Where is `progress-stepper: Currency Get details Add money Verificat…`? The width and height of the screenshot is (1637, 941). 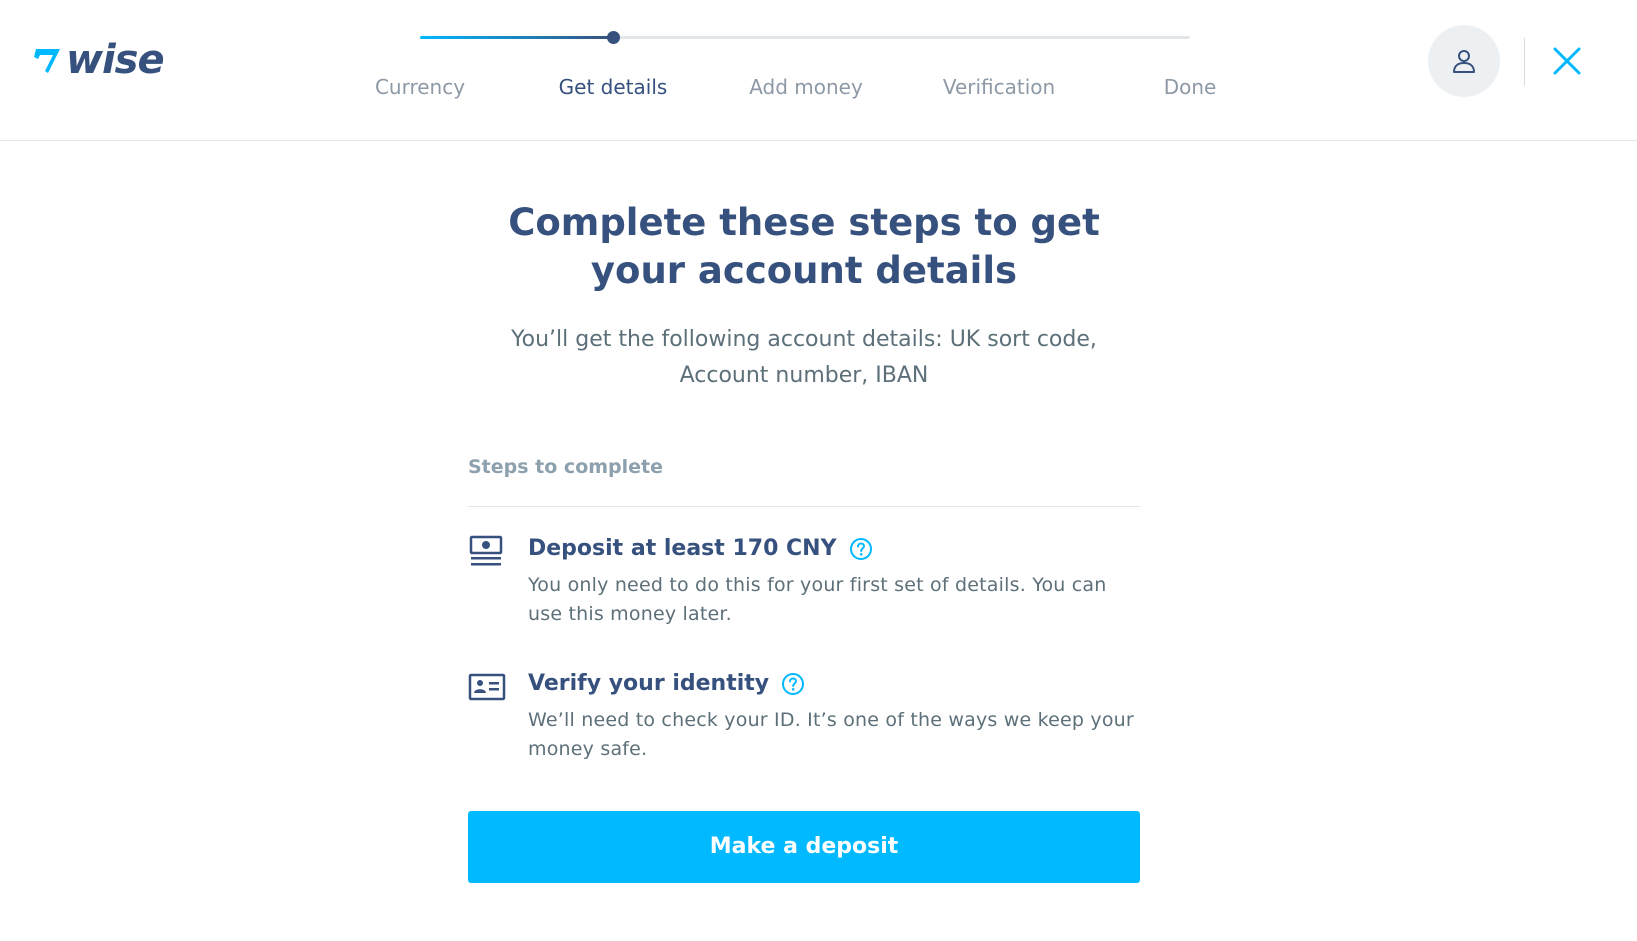
progress-stepper: Currency Get details Add money Verificat… is located at coordinates (800, 65).